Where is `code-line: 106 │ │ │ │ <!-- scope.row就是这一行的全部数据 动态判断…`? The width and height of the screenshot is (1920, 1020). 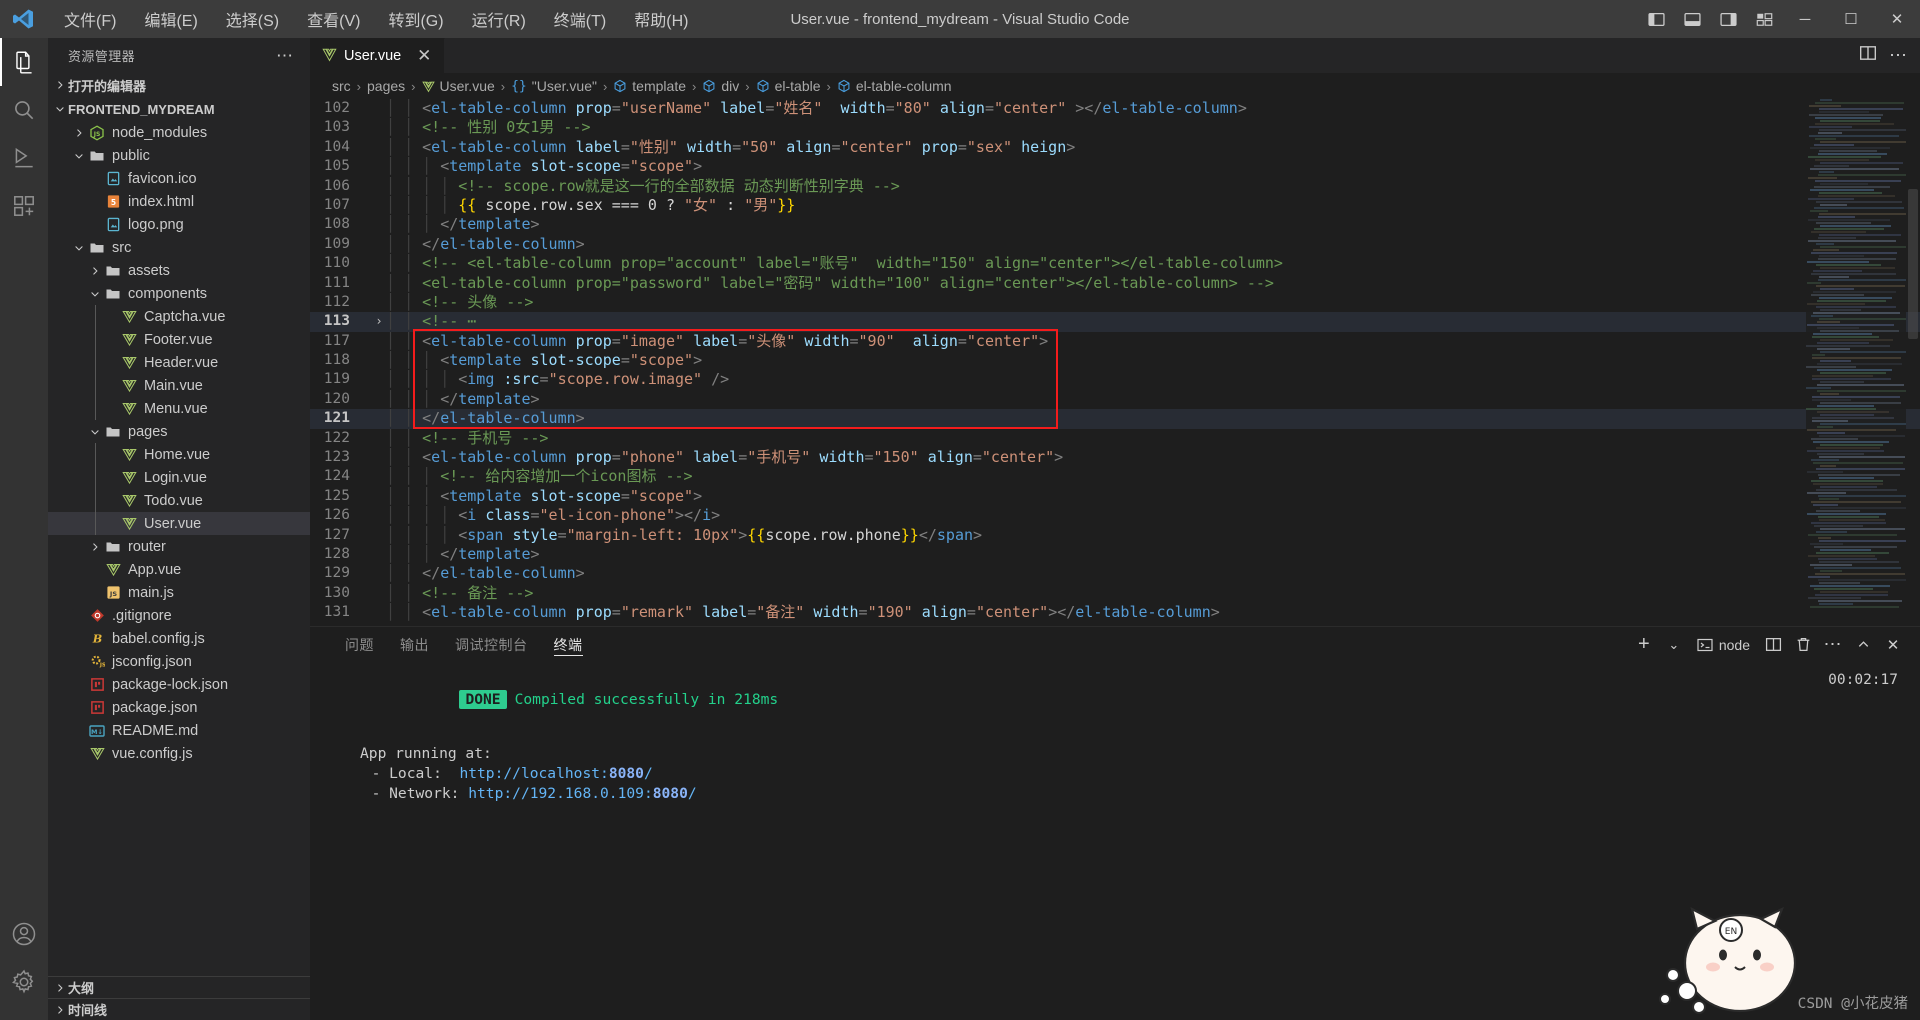 code-line: 106 │ │ │ │ <!-- scope.row就是这一行的全部数据 动态判断… is located at coordinates (1115, 186).